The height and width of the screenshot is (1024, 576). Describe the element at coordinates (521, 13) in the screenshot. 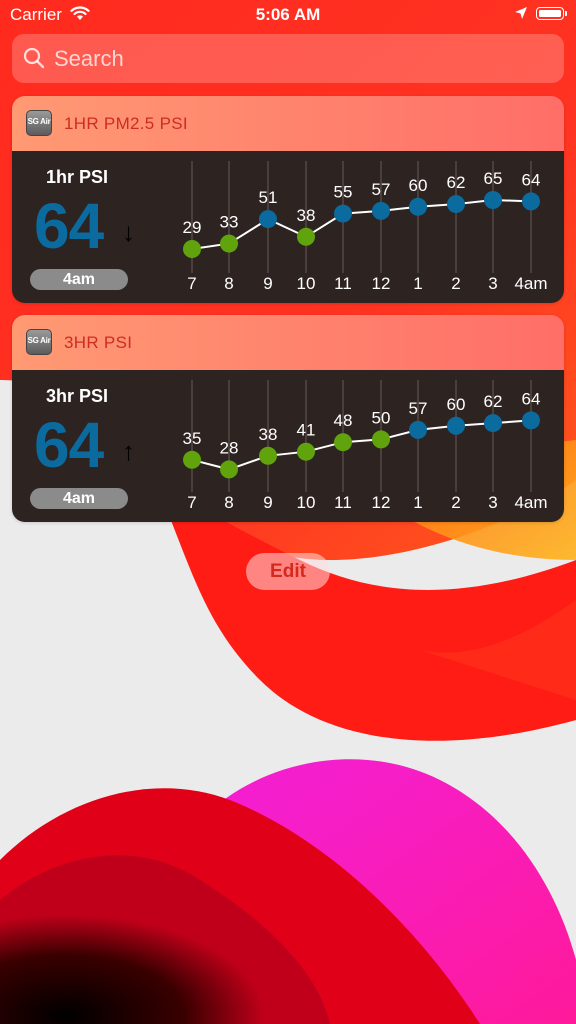

I see `location-arrow-icon` at that location.